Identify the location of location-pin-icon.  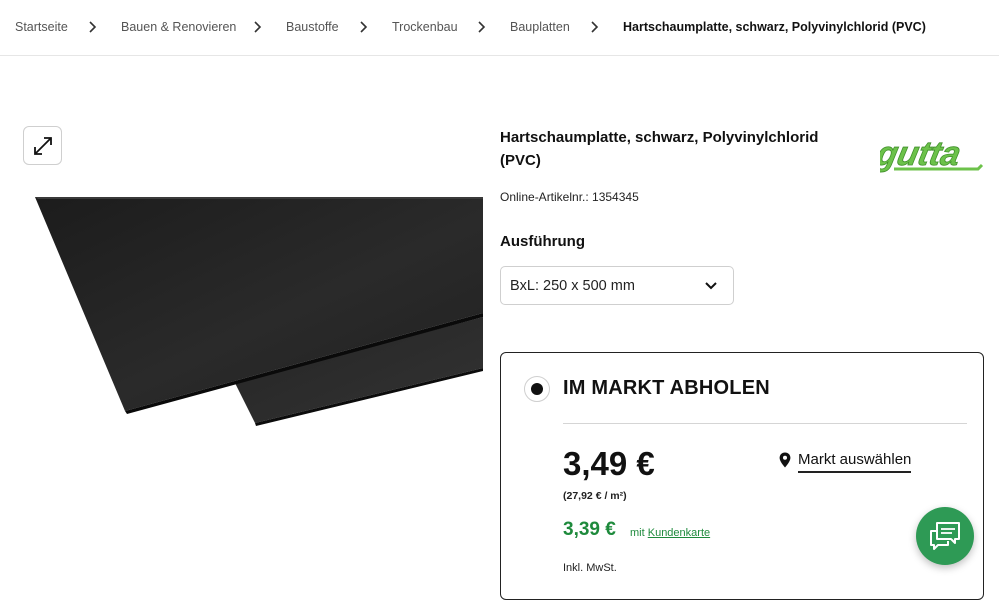
(785, 460).